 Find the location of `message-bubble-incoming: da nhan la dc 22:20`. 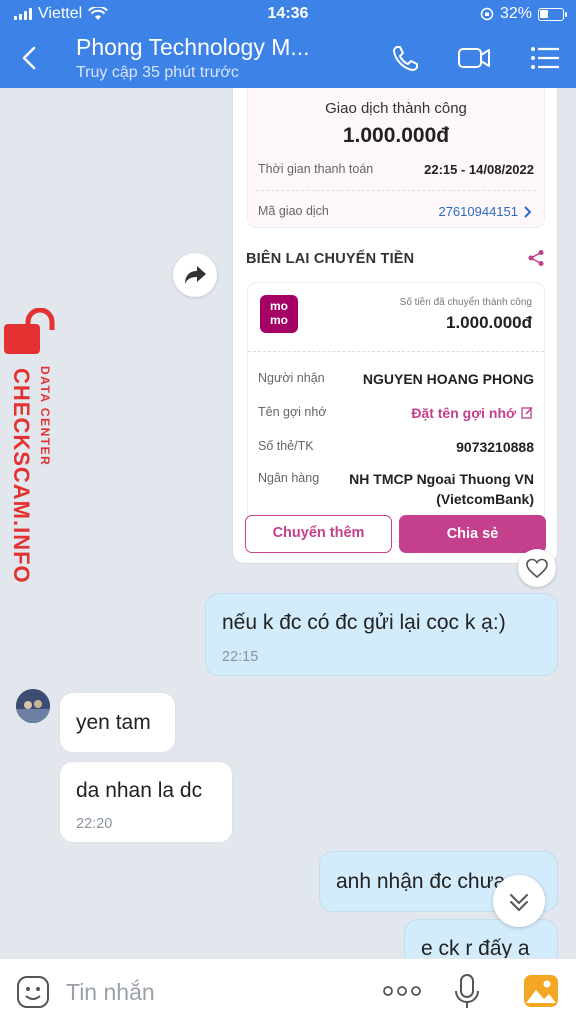

message-bubble-incoming: da nhan la dc 22:20 is located at coordinates (146, 802).